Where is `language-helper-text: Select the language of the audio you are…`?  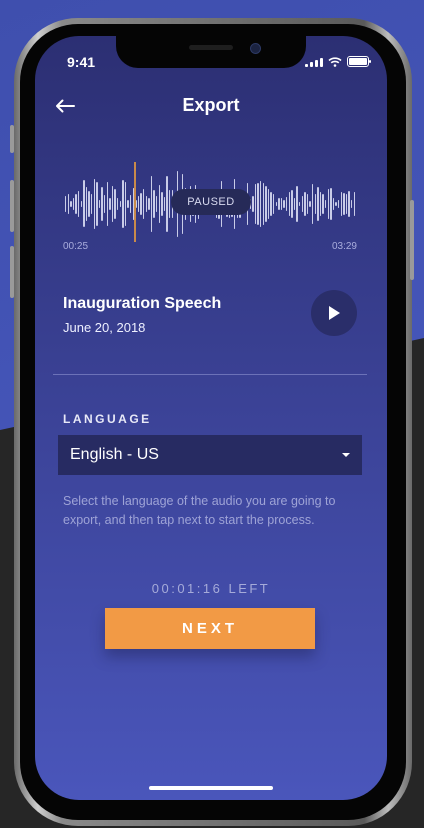 language-helper-text: Select the language of the audio you are… is located at coordinates (199, 510).